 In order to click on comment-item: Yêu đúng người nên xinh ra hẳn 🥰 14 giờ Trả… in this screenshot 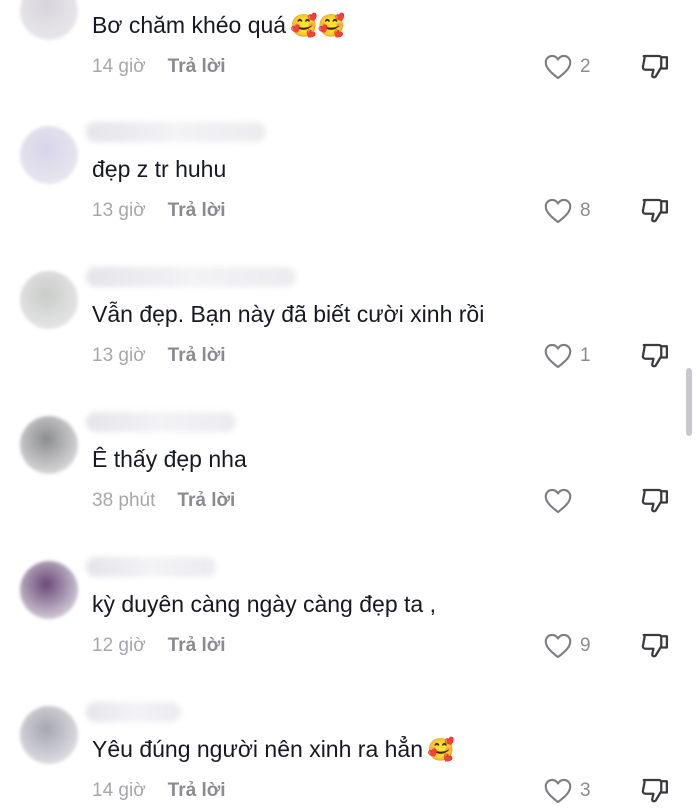, I will do `click(348, 746)`.